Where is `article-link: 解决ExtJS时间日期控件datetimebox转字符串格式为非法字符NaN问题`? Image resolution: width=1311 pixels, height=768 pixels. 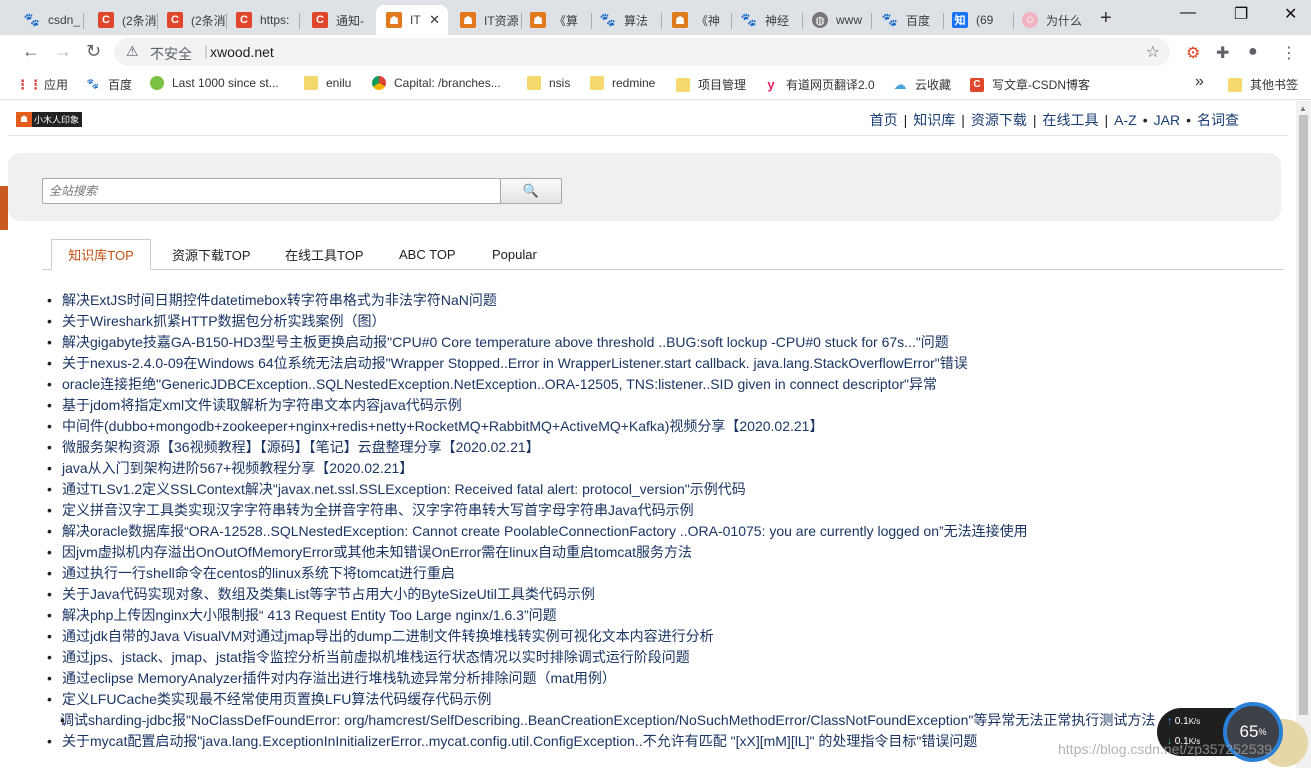
article-link: 解决ExtJS时间日期控件datetimebox转字符串格式为非法字符NaN问题 is located at coordinates (667, 300).